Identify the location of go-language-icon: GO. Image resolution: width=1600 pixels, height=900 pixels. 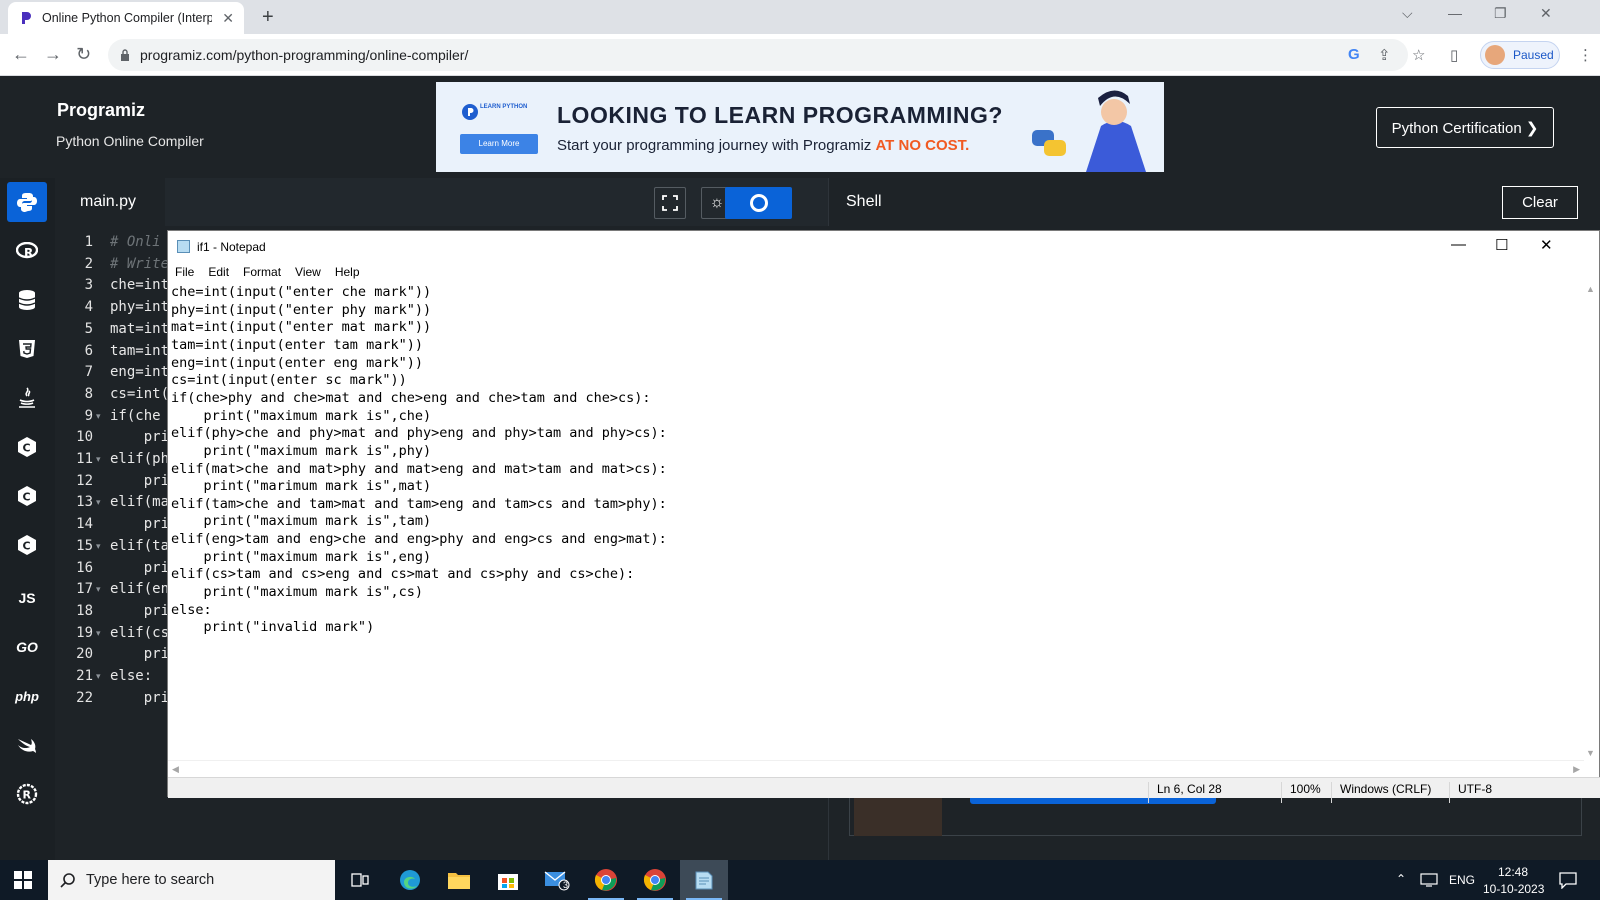
(27, 647).